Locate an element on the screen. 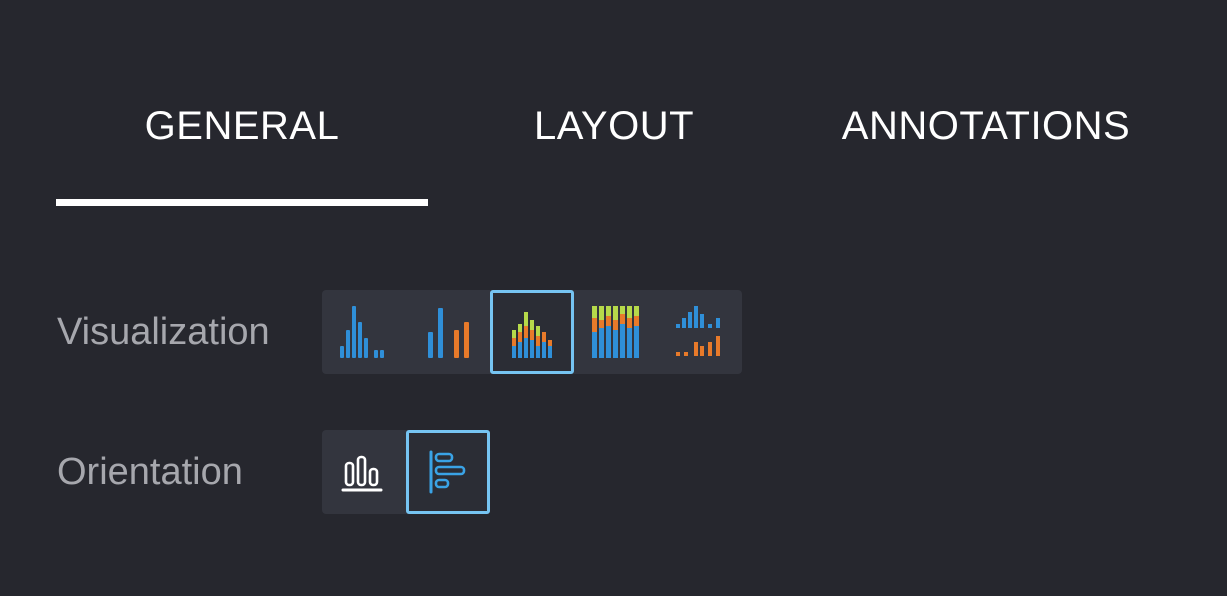  viz-option-stacked-percent is located at coordinates (616, 332).